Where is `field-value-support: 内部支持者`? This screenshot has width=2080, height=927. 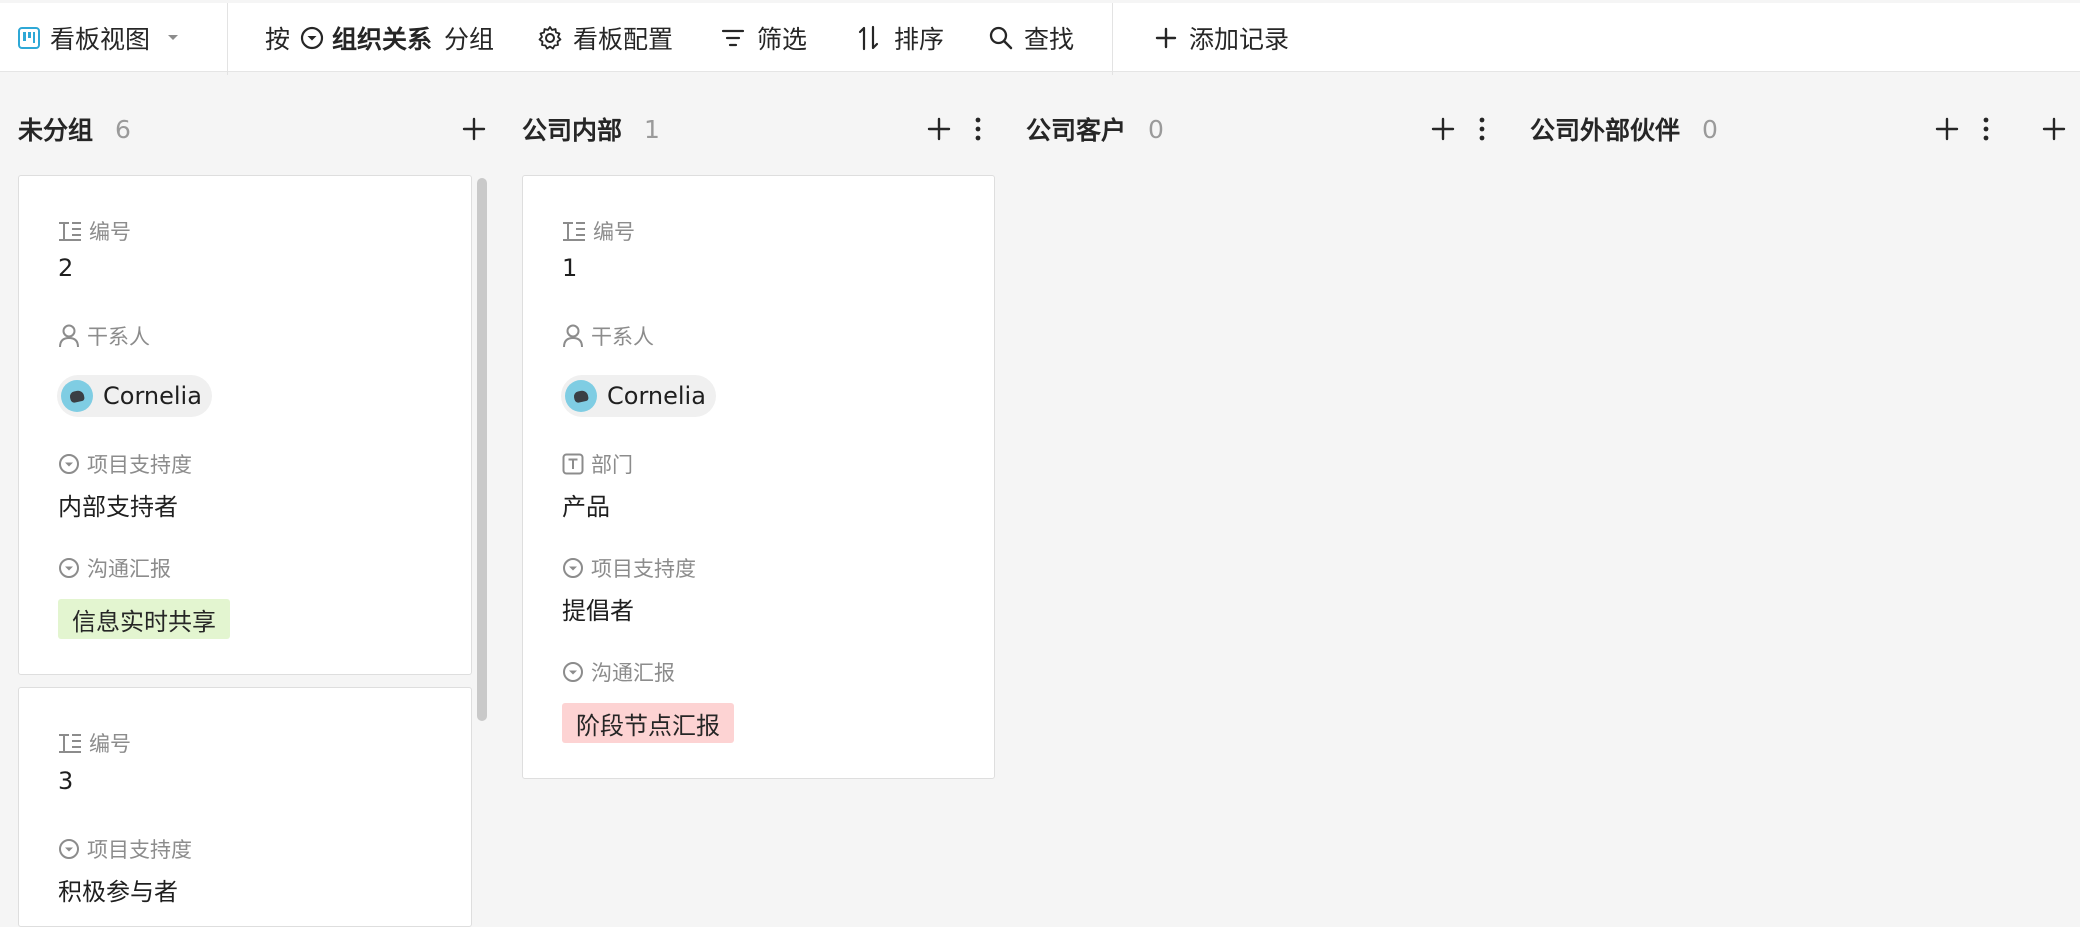
field-value-support: 内部支持者 is located at coordinates (118, 507).